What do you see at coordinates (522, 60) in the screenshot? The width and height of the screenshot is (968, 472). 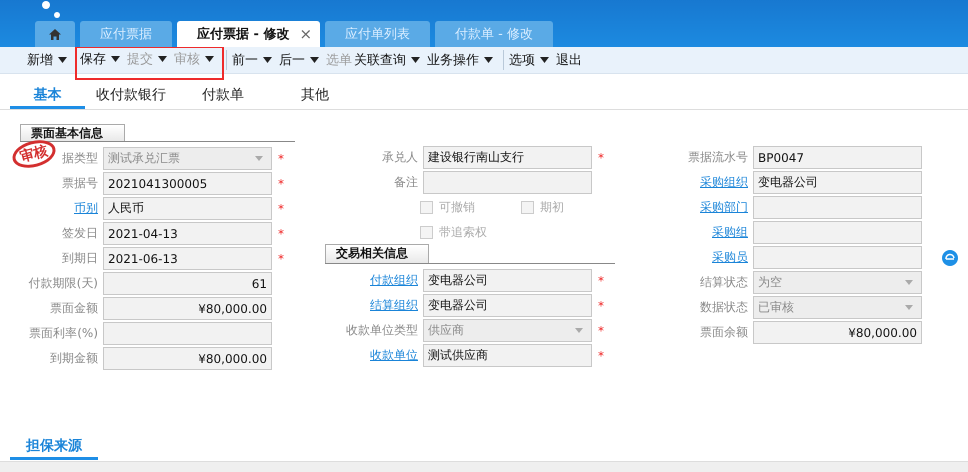 I see `toolbar-button: 选项` at bounding box center [522, 60].